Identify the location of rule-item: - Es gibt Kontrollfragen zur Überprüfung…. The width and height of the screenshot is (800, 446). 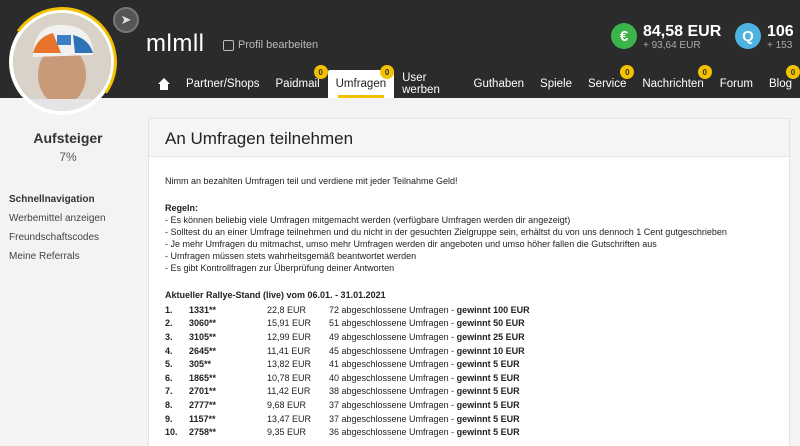
(280, 268).